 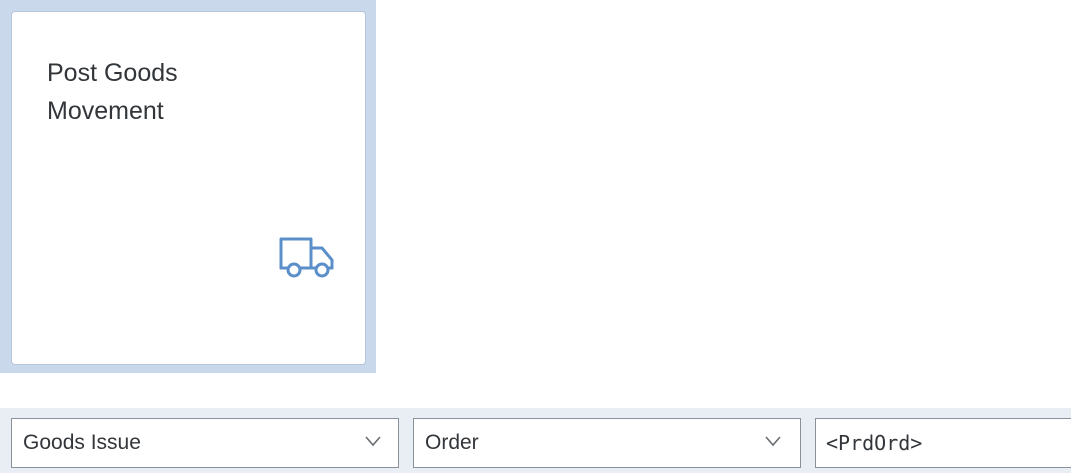 What do you see at coordinates (82, 442) in the screenshot?
I see `movement-type-value: Goods Issue` at bounding box center [82, 442].